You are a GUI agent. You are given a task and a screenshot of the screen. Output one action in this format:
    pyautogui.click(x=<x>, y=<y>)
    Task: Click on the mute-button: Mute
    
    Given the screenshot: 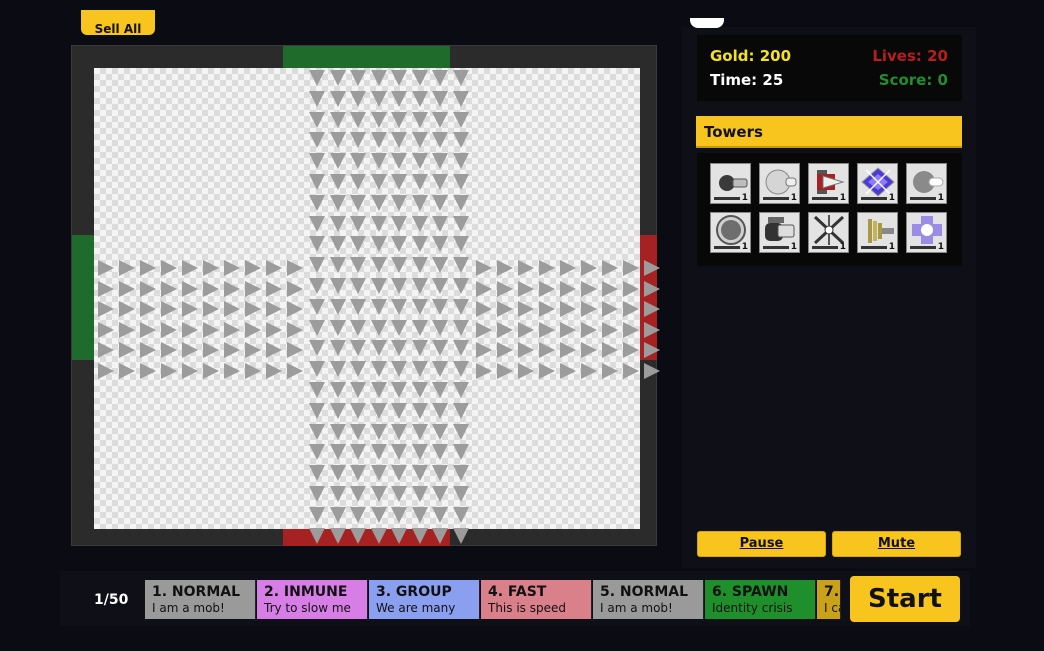 What is the action you would take?
    pyautogui.click(x=896, y=544)
    